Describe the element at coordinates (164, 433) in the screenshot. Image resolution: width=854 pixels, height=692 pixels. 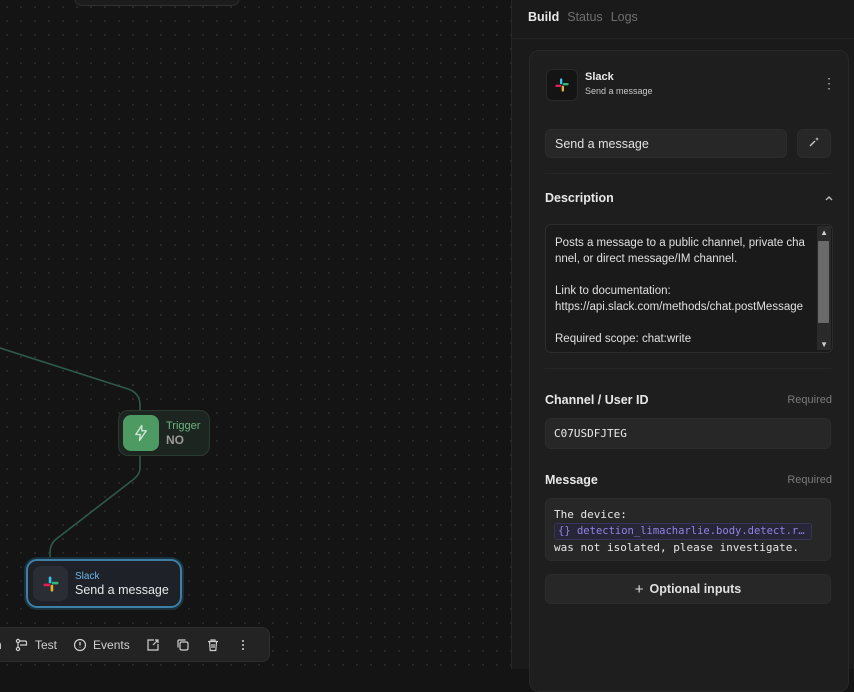
I see `trigger-node: Trigger NO` at that location.